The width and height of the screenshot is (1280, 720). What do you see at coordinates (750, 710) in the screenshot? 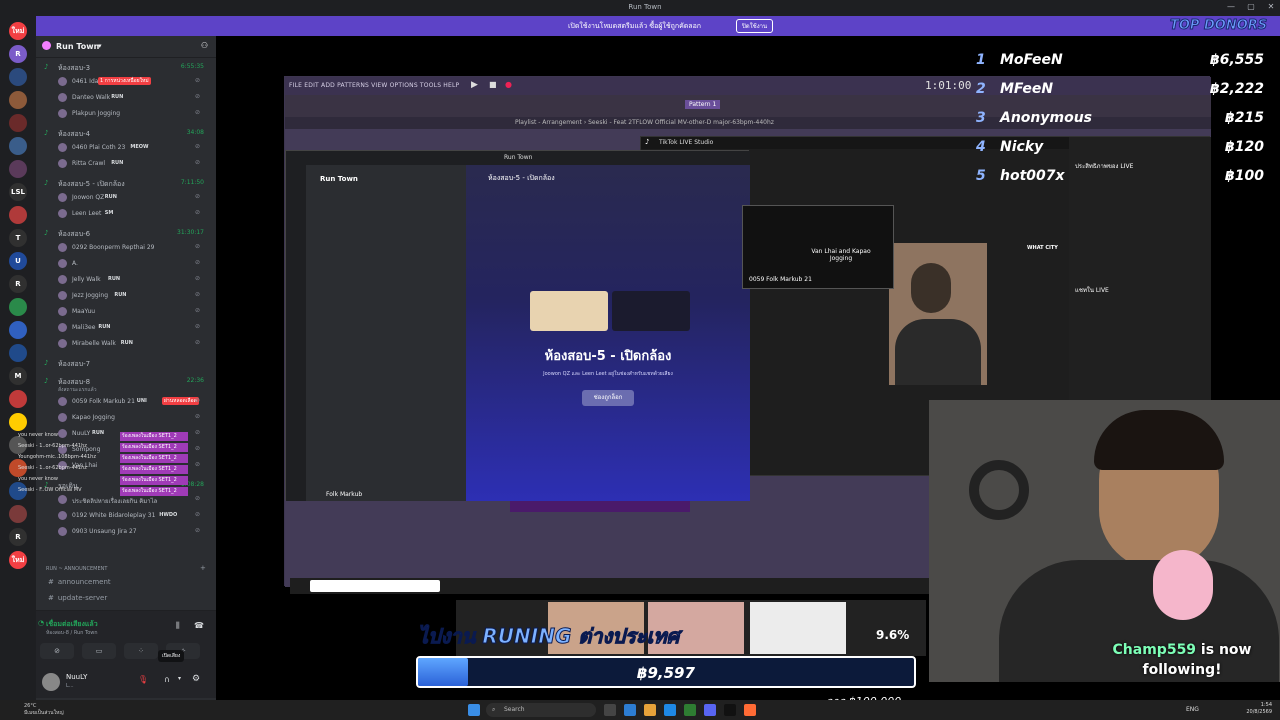
I see `fl-studio-icon` at bounding box center [750, 710].